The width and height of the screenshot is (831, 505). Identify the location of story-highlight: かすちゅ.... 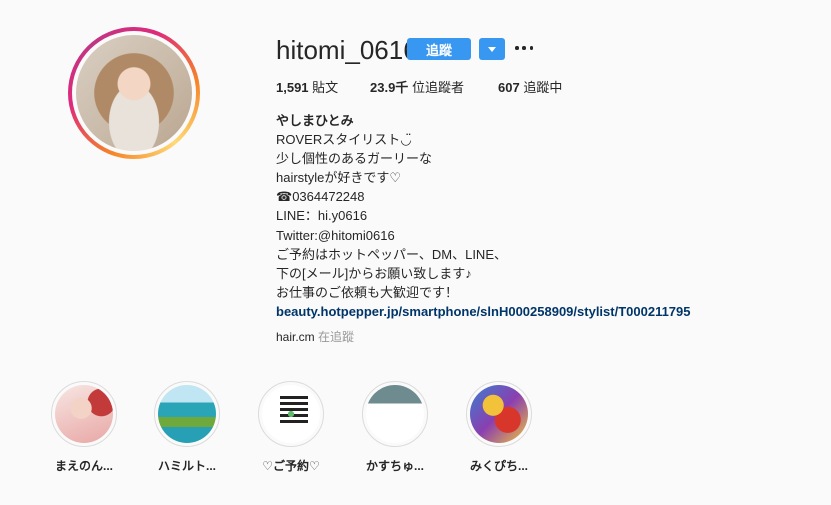
(395, 427).